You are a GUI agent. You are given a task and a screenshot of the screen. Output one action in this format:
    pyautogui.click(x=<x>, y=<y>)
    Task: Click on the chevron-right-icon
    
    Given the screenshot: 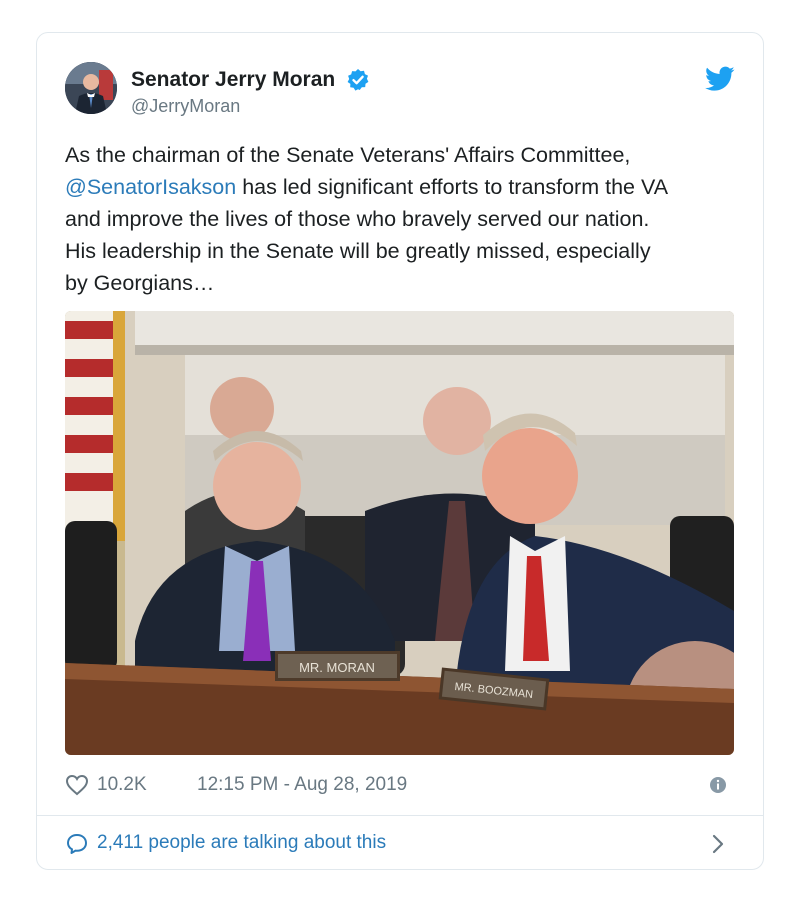 What is the action you would take?
    pyautogui.click(x=718, y=844)
    